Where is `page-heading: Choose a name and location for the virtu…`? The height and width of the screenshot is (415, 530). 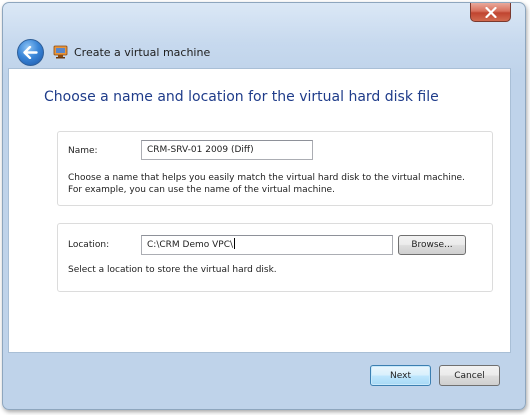 page-heading: Choose a name and location for the virtu… is located at coordinates (241, 97).